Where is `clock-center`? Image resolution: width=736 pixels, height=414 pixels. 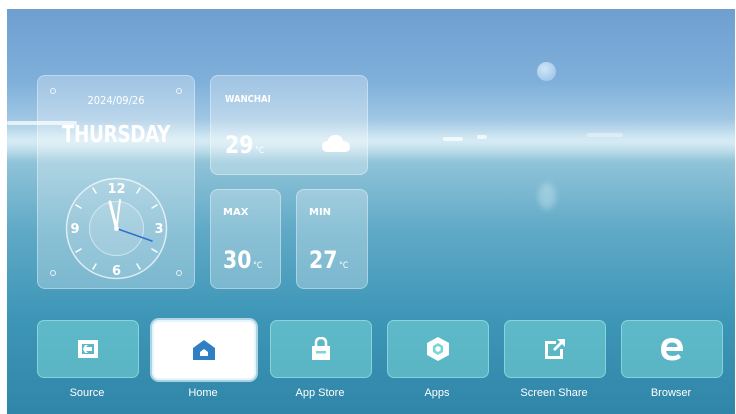 clock-center is located at coordinates (116, 228).